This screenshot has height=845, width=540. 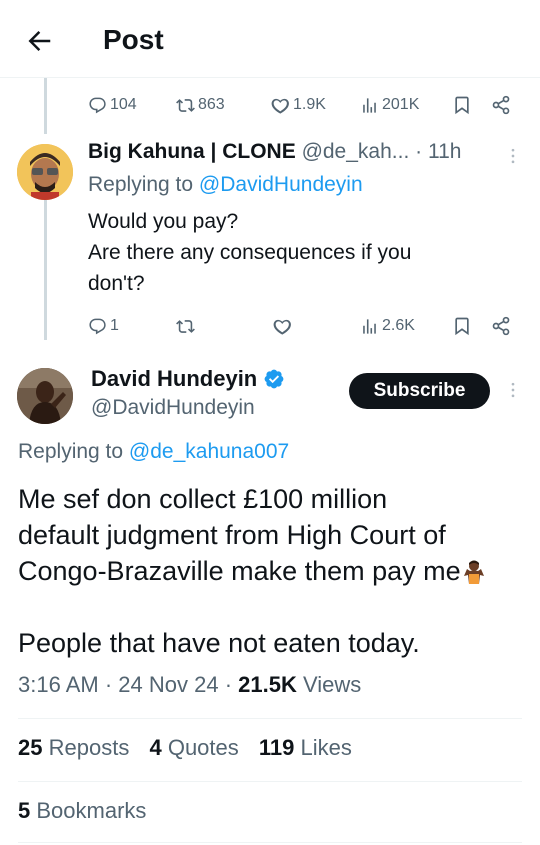 I want to click on reply-button: 1, so click(x=103, y=326).